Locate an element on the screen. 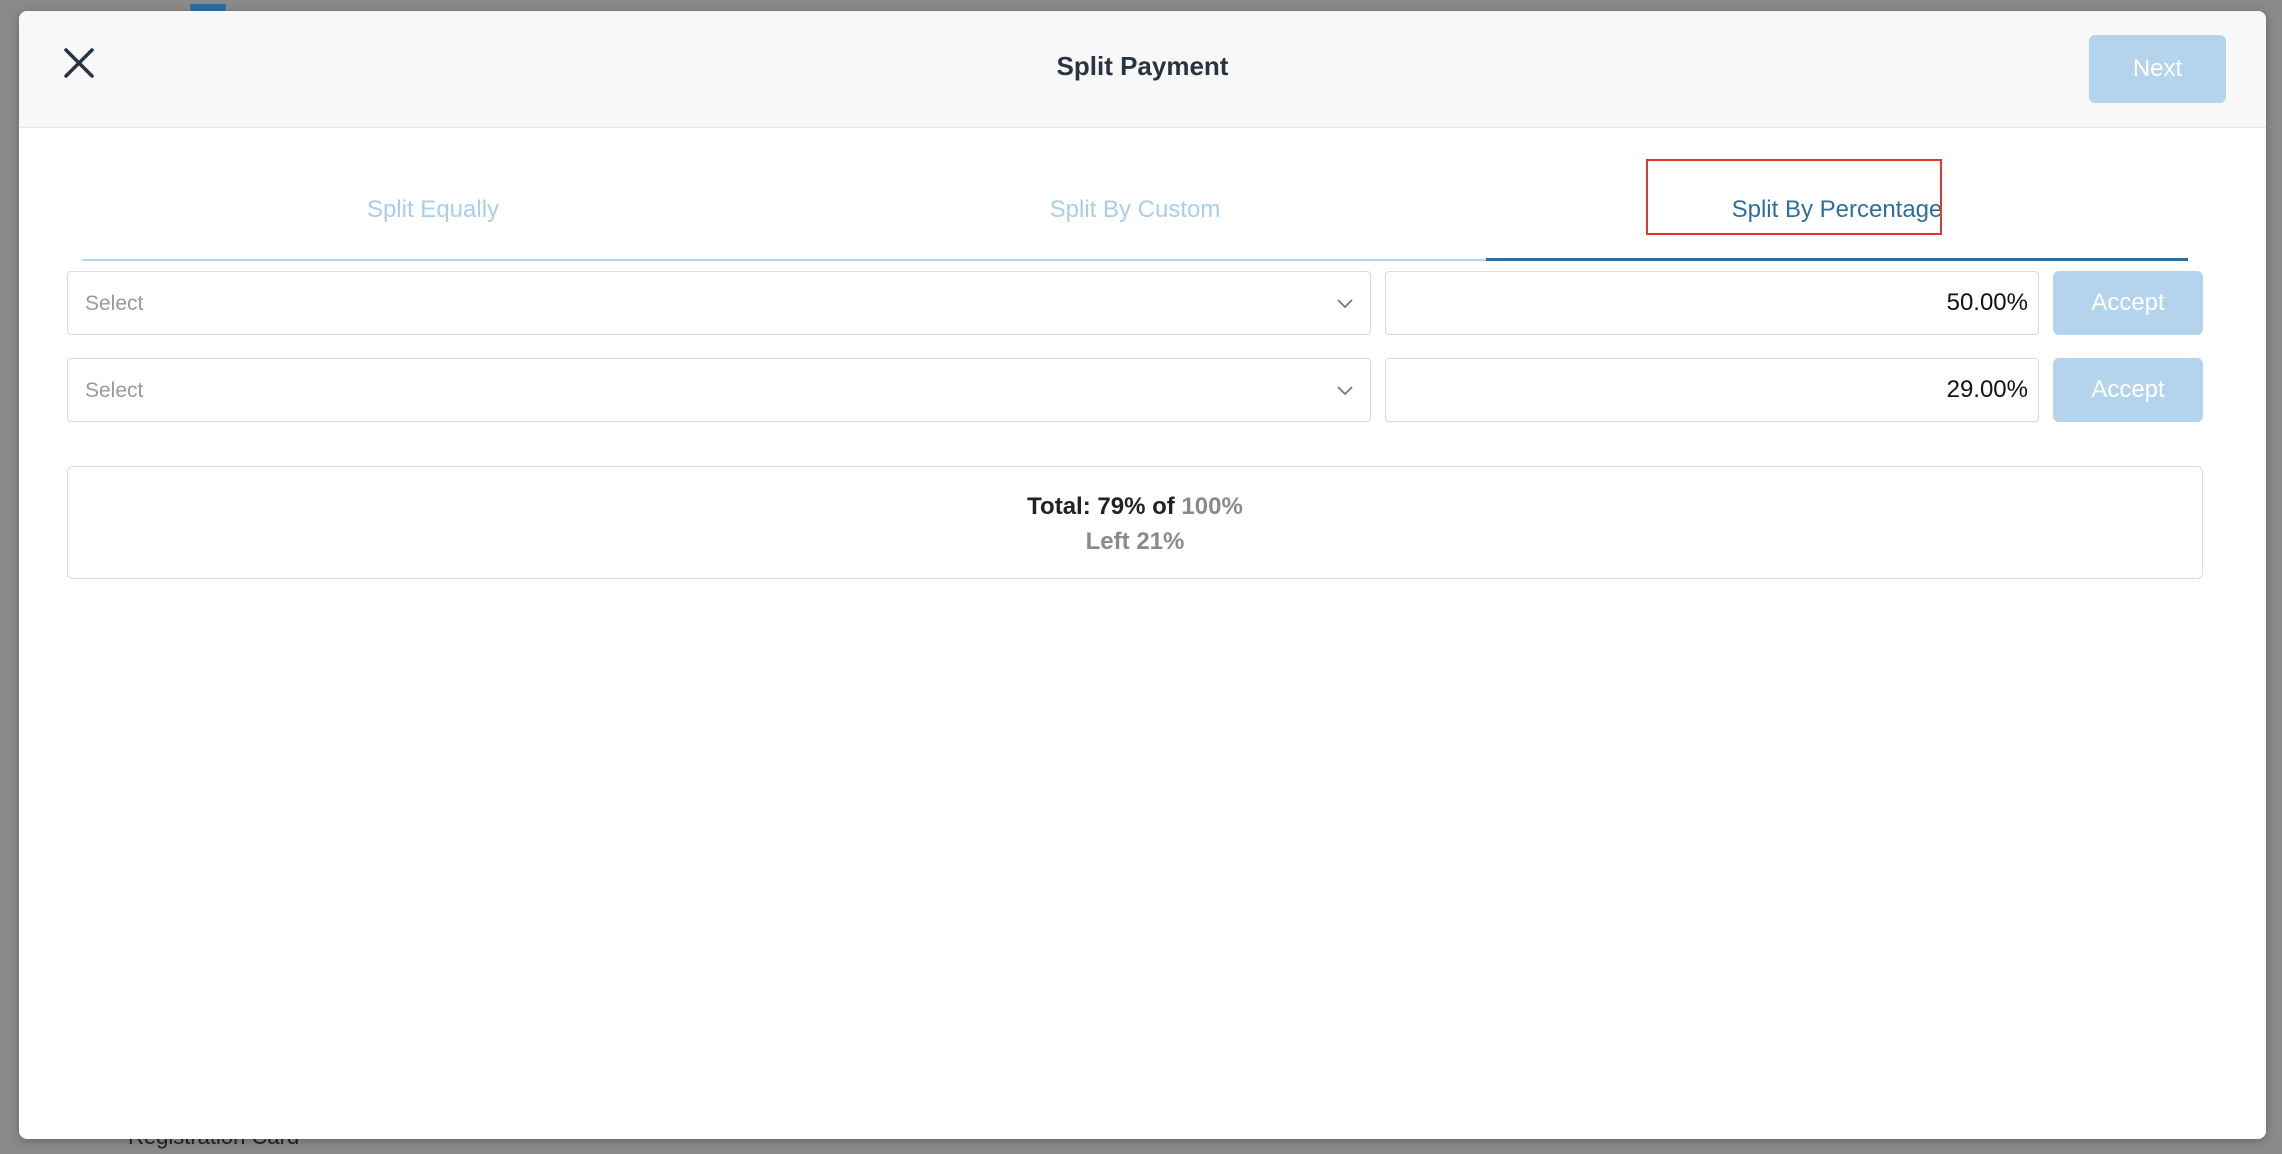 This screenshot has width=2282, height=1154. total-label: Total: is located at coordinates (1059, 506).